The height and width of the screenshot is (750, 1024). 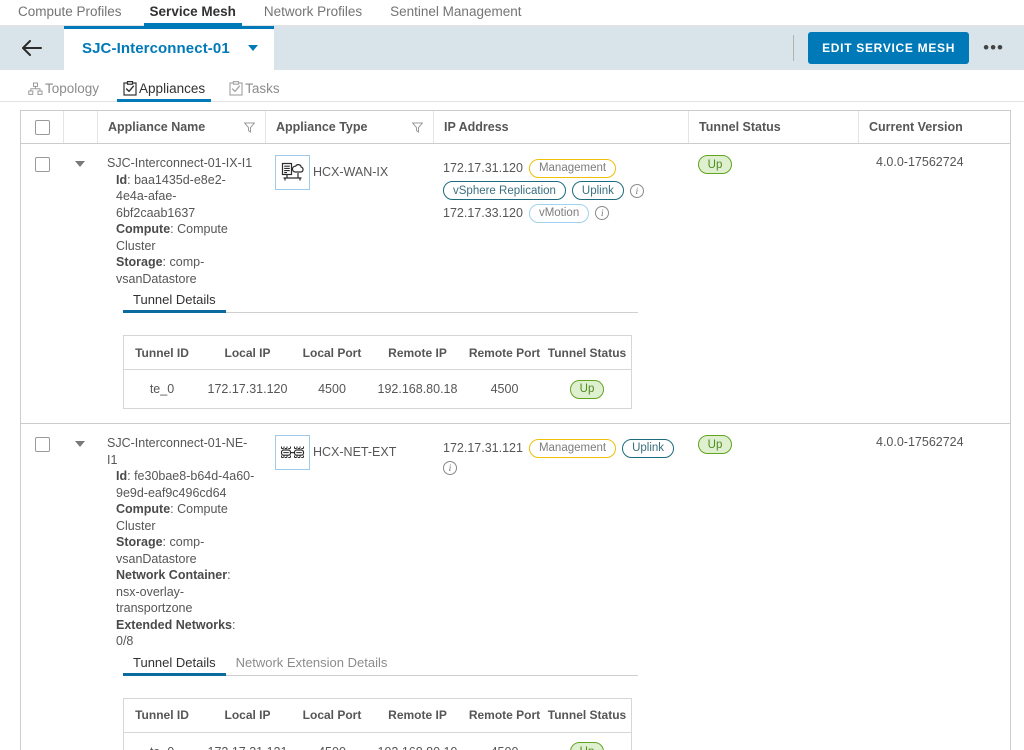 What do you see at coordinates (773, 542) in the screenshot?
I see `tunnel-status-cell: Up` at bounding box center [773, 542].